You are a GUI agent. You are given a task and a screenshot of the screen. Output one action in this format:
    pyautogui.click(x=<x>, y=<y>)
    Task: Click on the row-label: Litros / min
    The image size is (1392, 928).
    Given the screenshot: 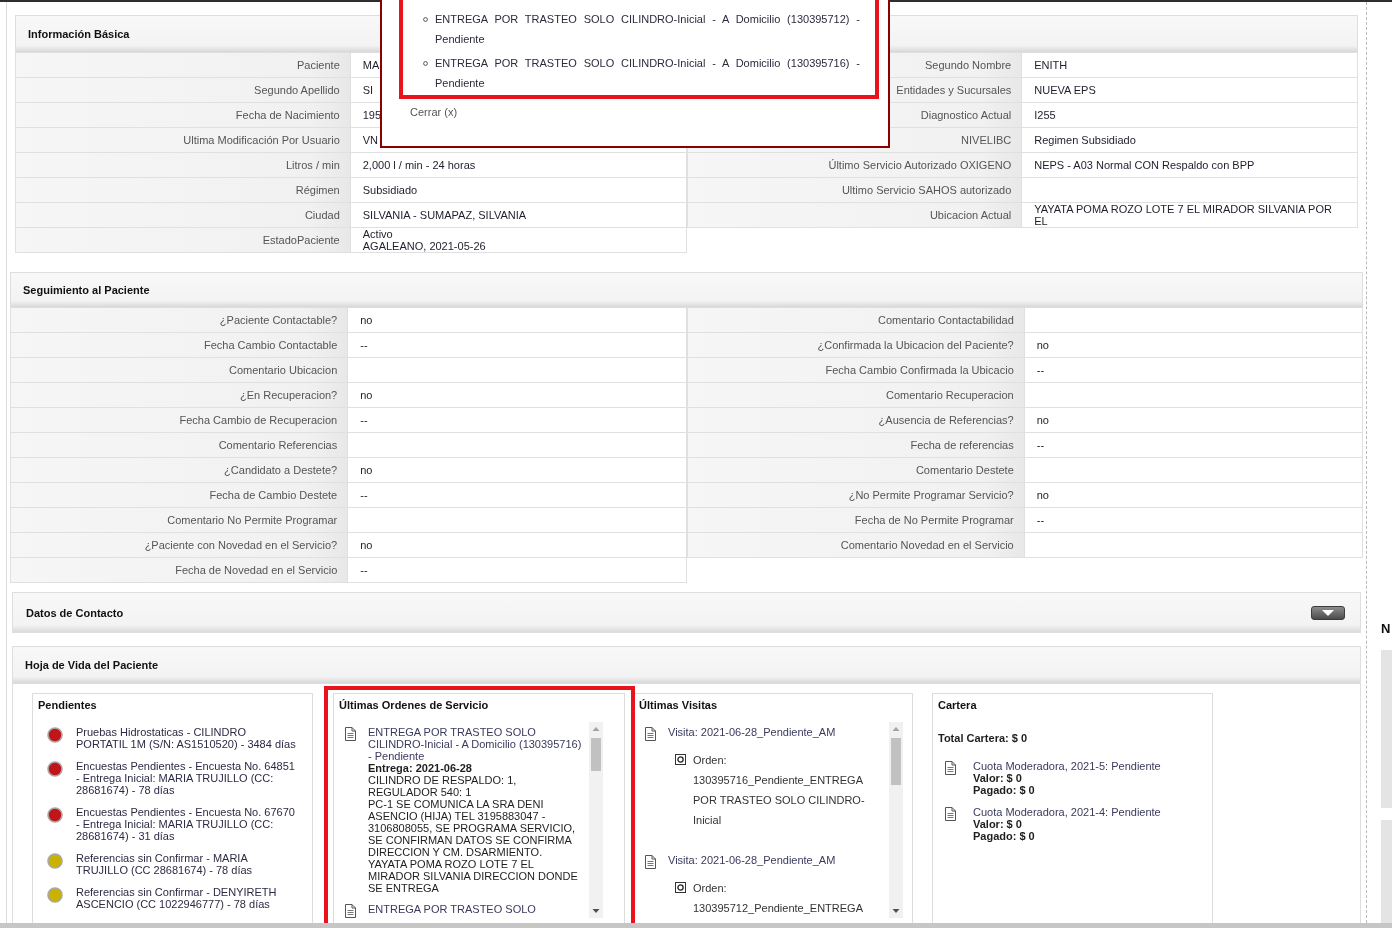 What is the action you would take?
    pyautogui.click(x=183, y=165)
    